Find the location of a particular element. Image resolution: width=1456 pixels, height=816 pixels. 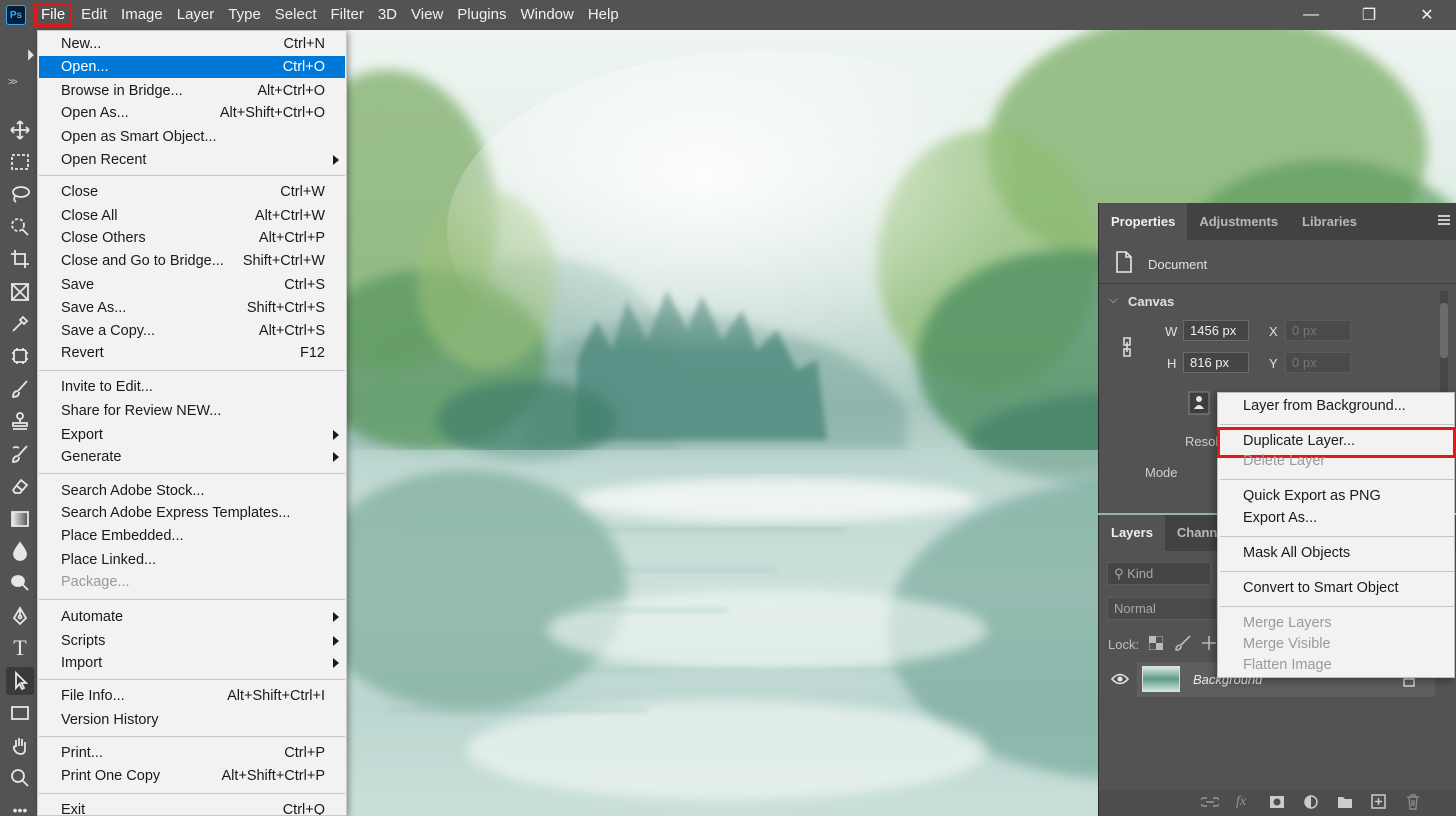

tab-adjustments: Adjustments is located at coordinates (1238, 221).